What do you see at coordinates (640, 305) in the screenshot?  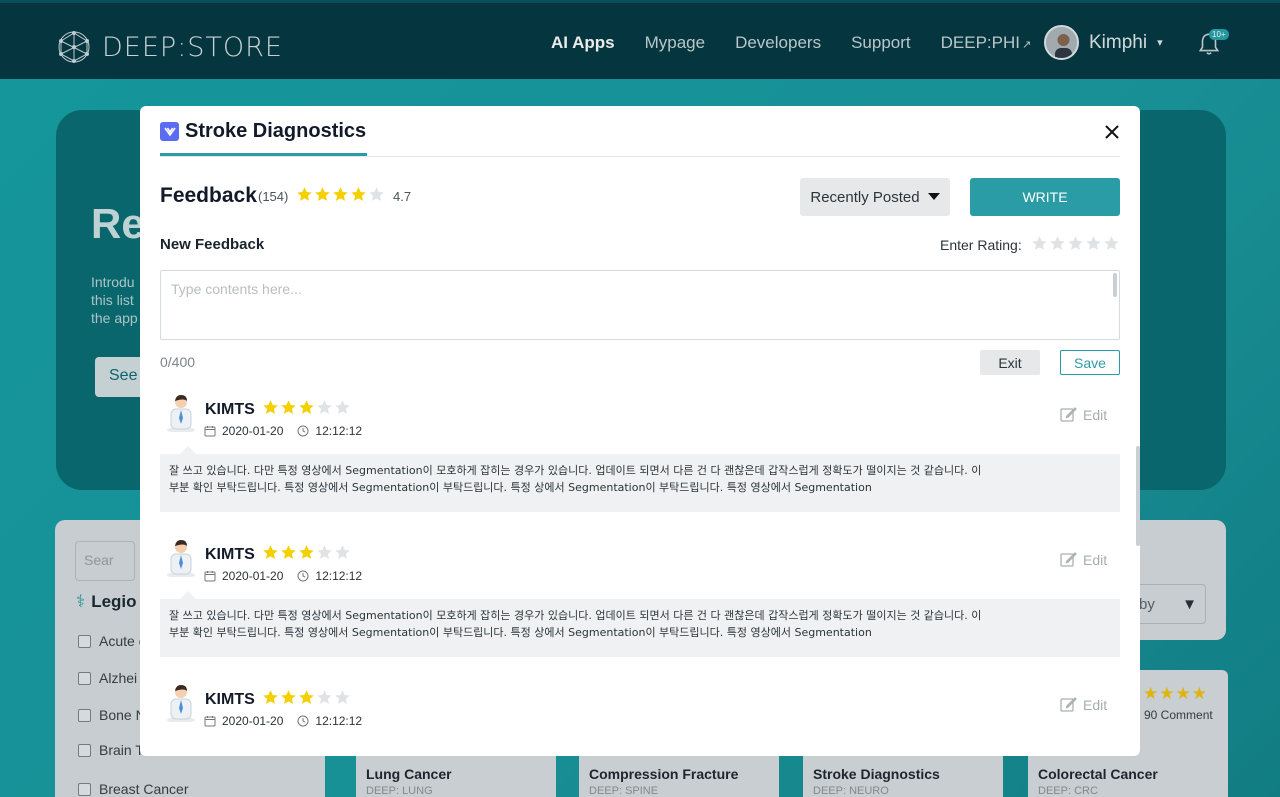 I see `feedback-textarea` at bounding box center [640, 305].